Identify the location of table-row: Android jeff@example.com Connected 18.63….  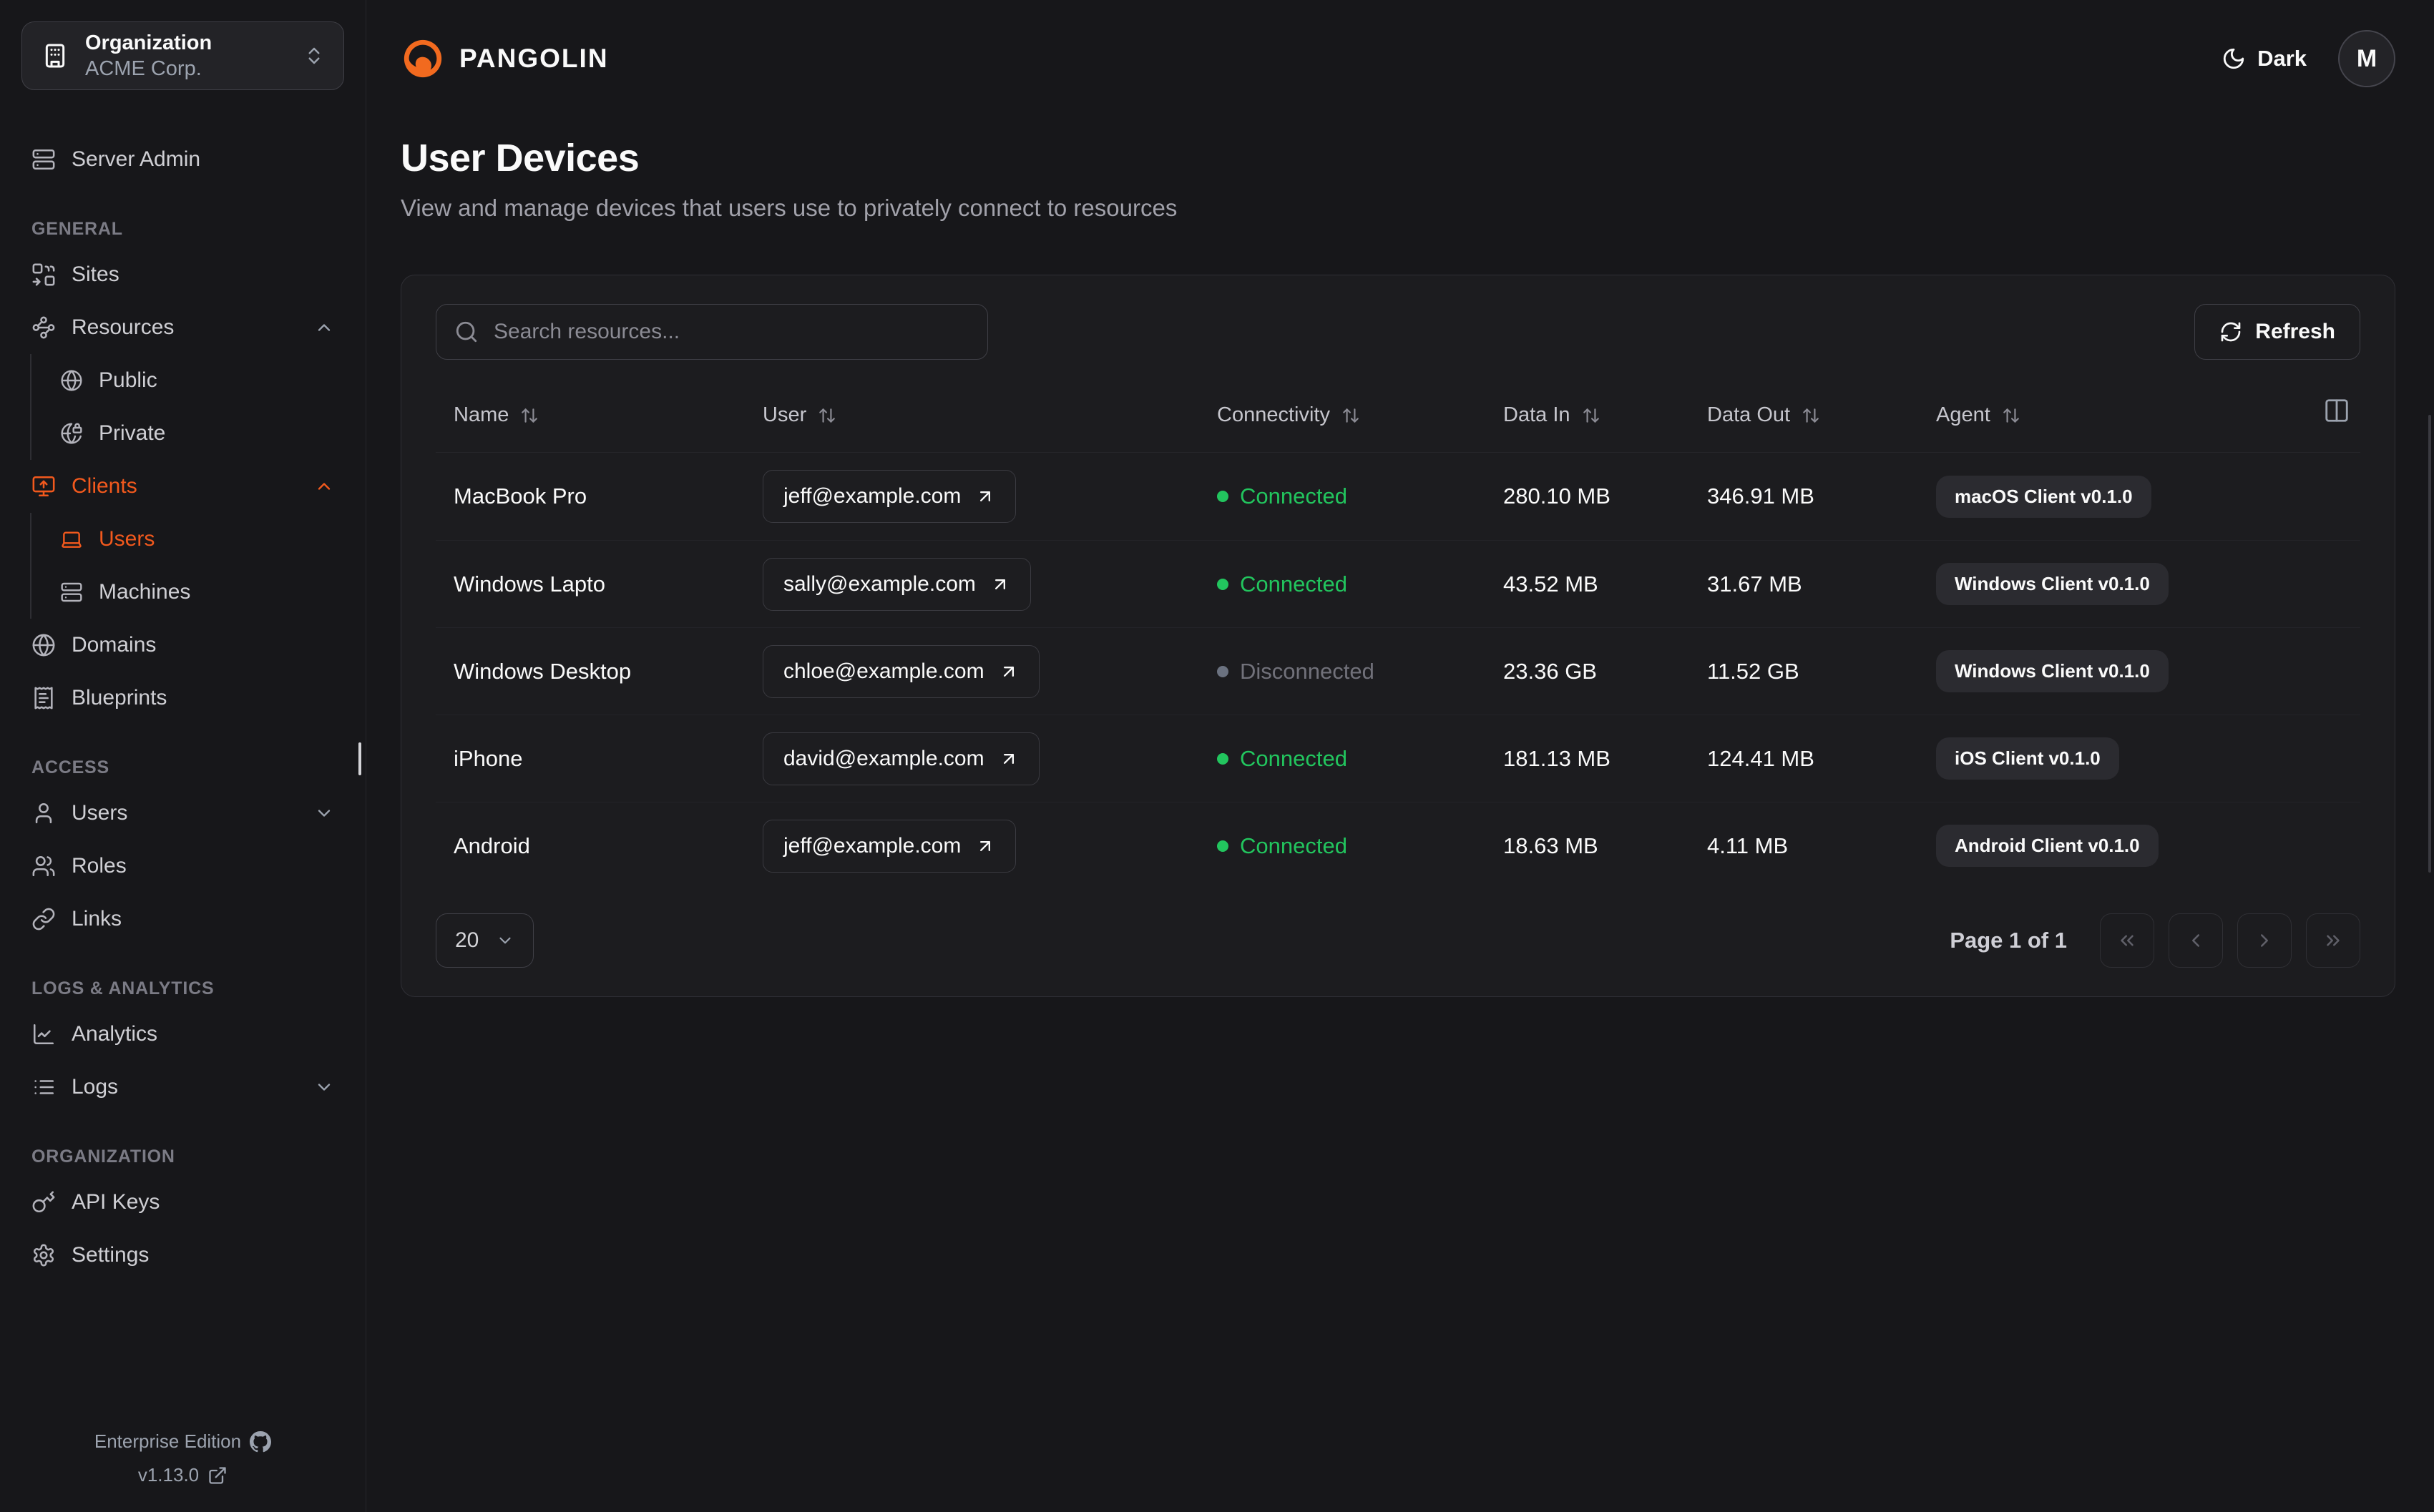
(1398, 845).